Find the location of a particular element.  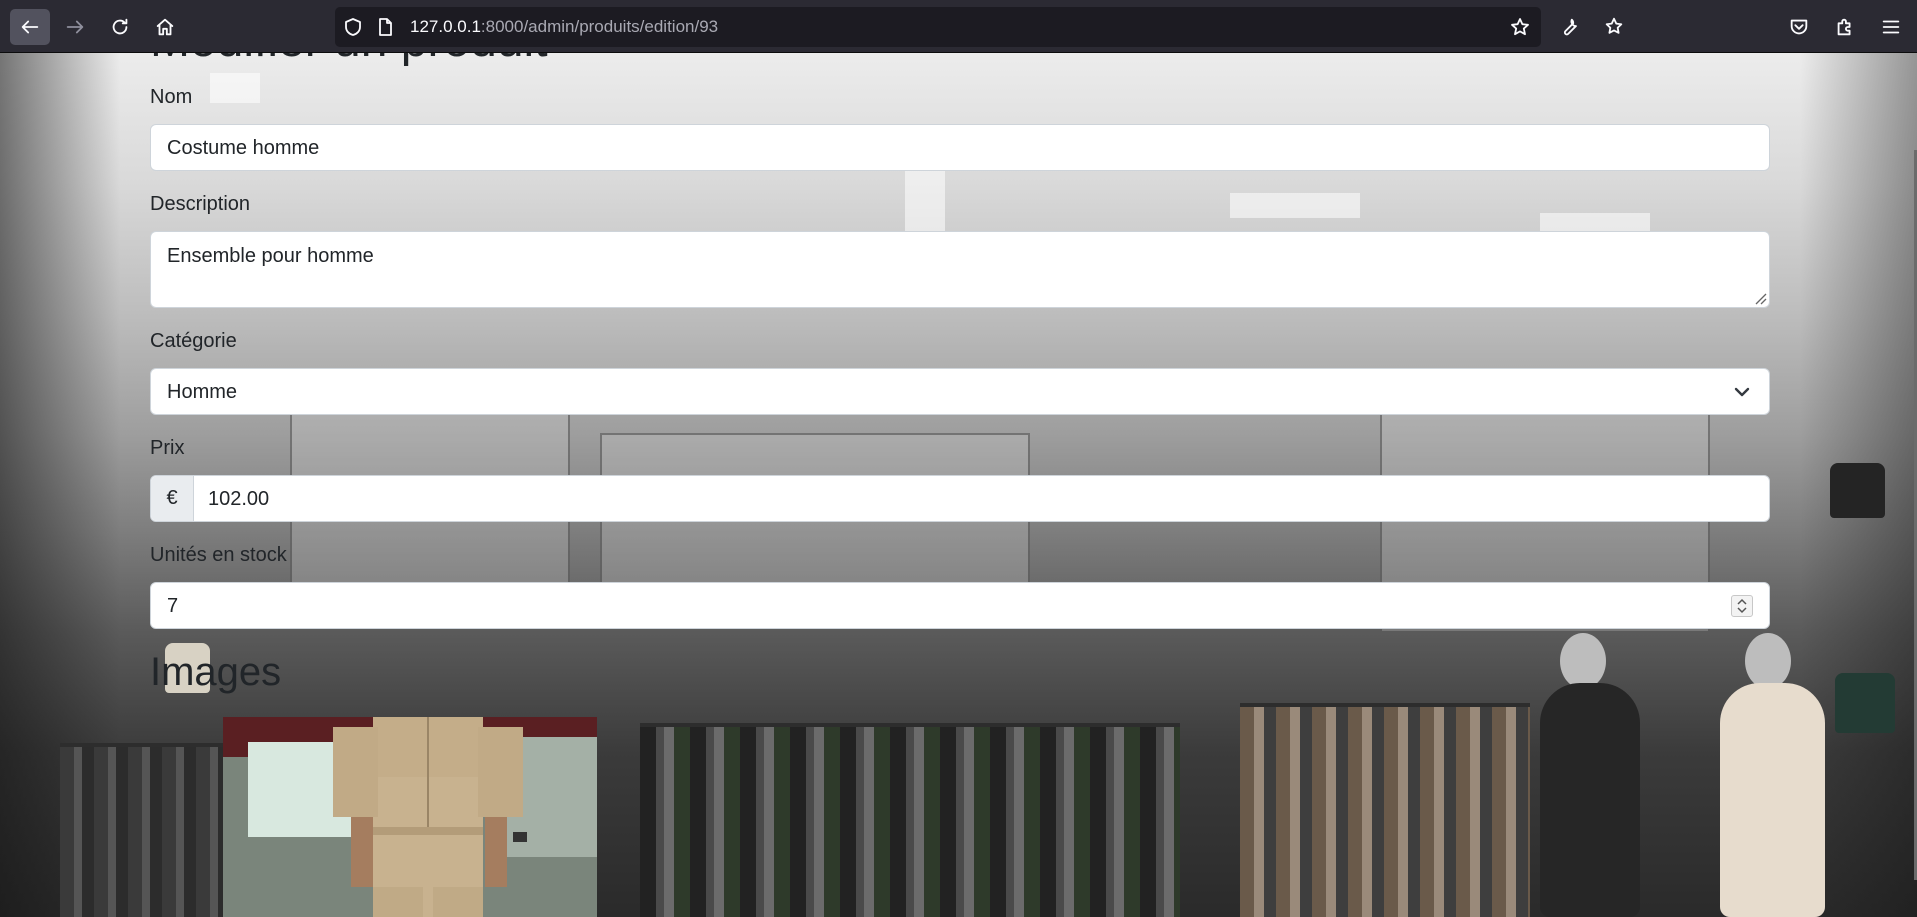

extensions-button is located at coordinates (1845, 27).